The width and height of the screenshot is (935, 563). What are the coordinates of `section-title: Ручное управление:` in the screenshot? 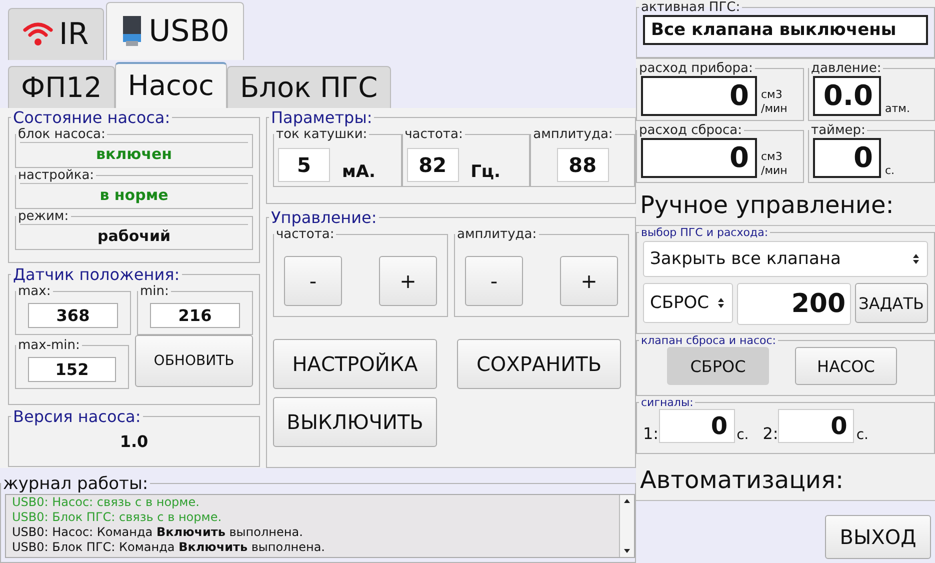 It's located at (785, 205).